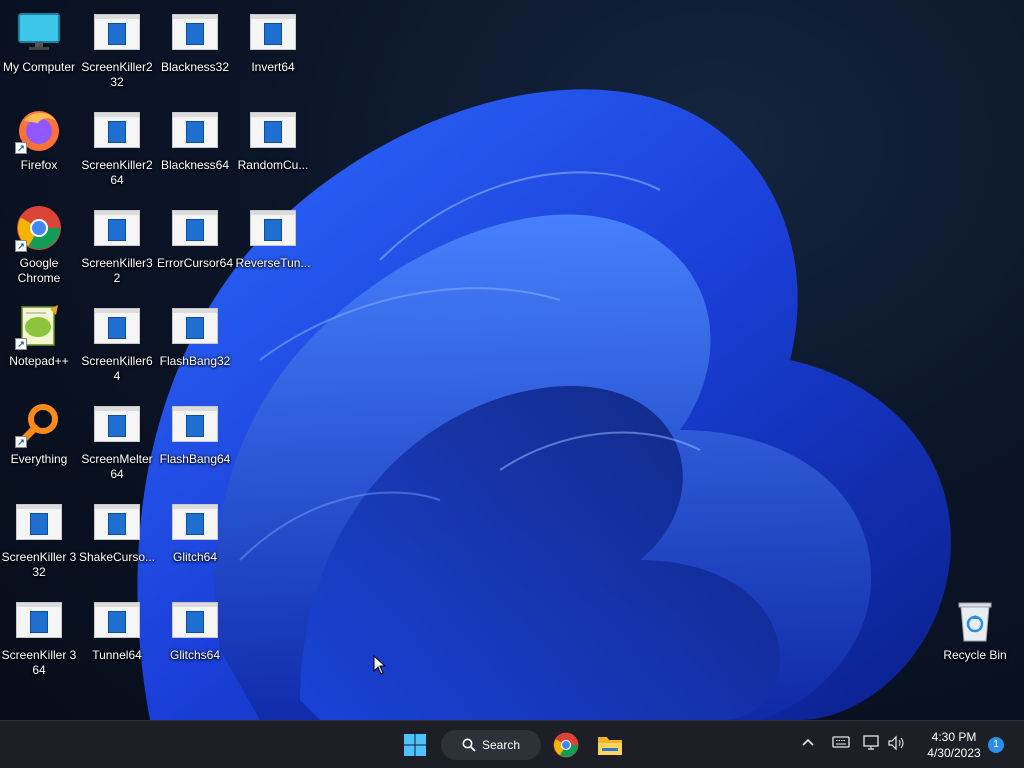 This screenshot has width=1024, height=768. I want to click on desktop-icon-label: FlashBang64, so click(195, 459).